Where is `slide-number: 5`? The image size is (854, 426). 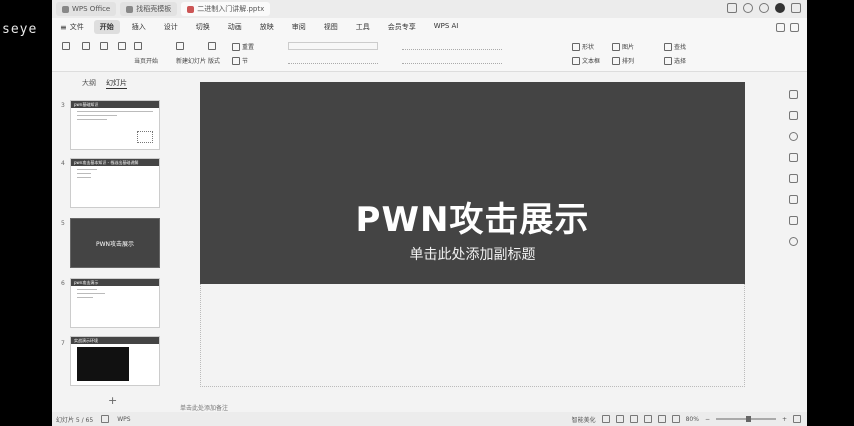
slide-number: 5 is located at coordinates (63, 223).